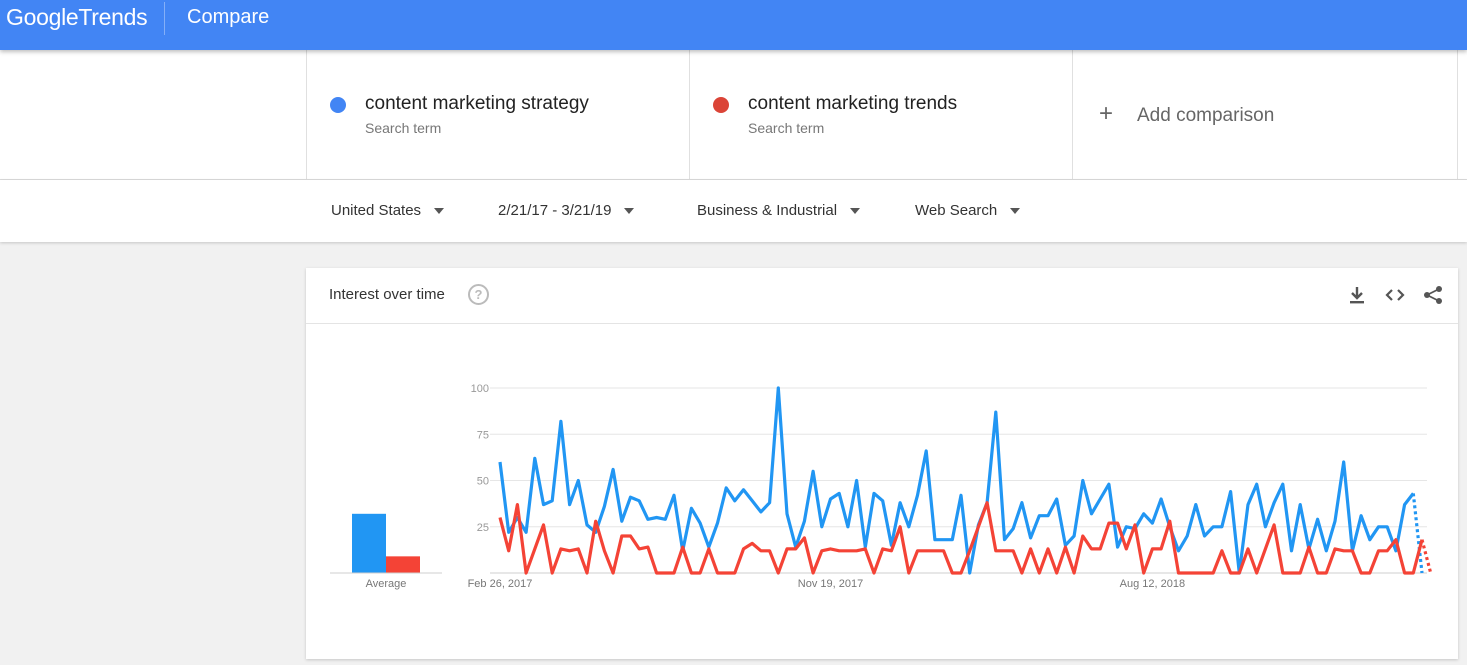 This screenshot has height=665, width=1467. I want to click on x-tick-label: Nov 19, 2017, so click(830, 584).